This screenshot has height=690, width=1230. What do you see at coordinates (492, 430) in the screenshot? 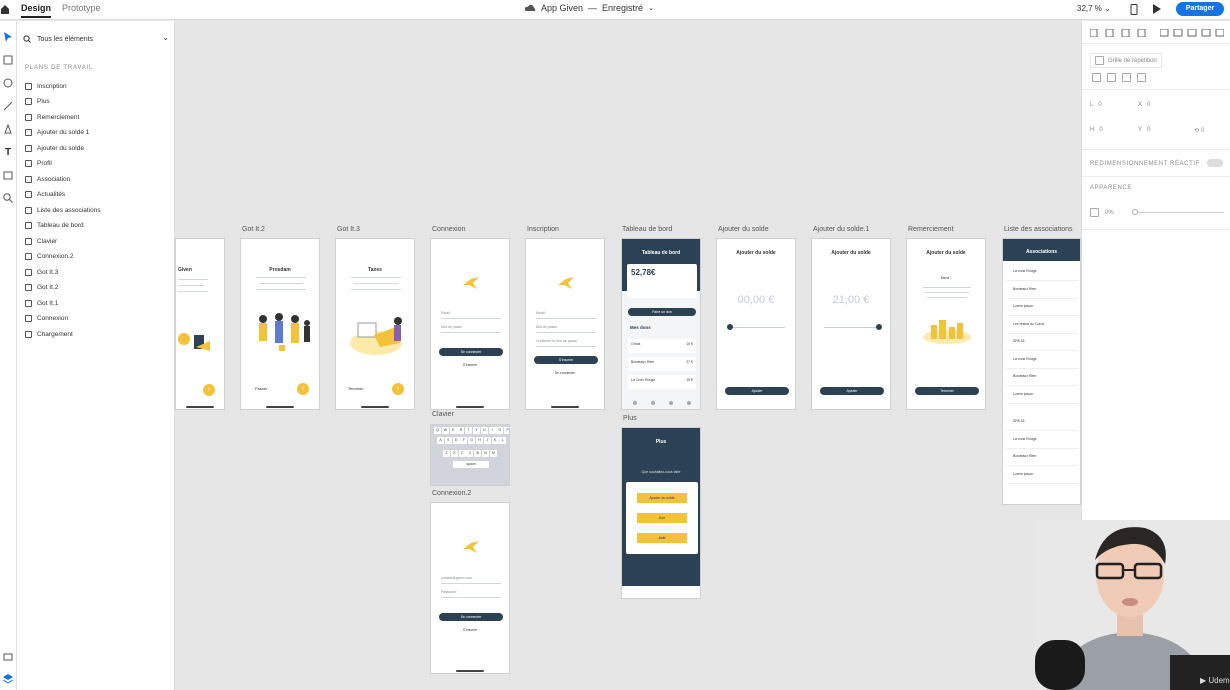
I see `keyboard-key: I` at bounding box center [492, 430].